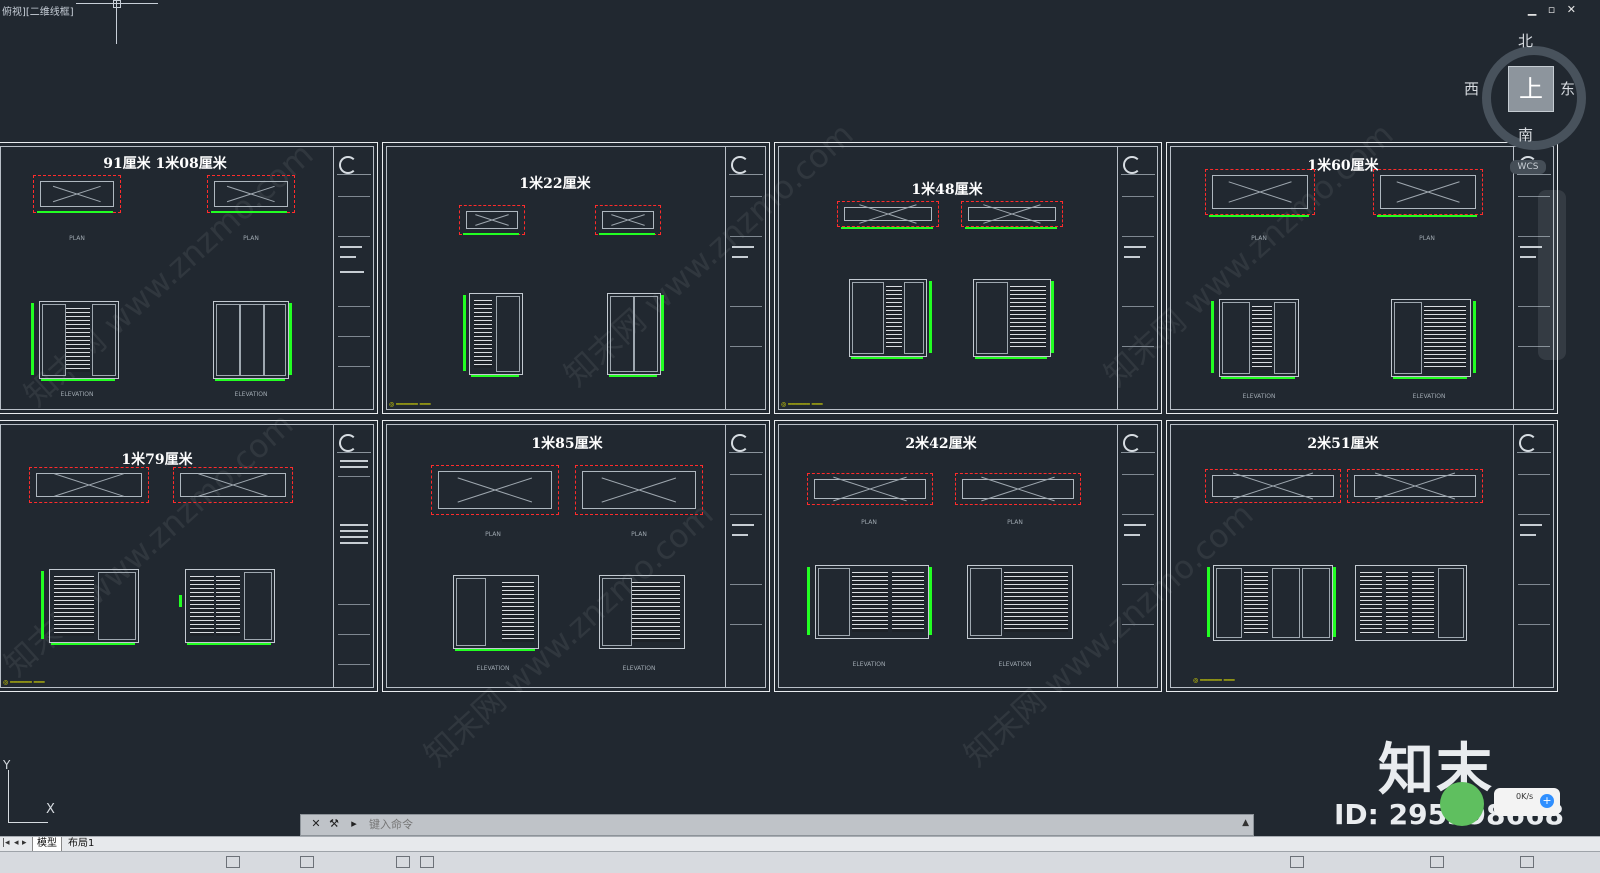 The height and width of the screenshot is (873, 1600). Describe the element at coordinates (769, 825) in the screenshot. I see `command-input` at that location.